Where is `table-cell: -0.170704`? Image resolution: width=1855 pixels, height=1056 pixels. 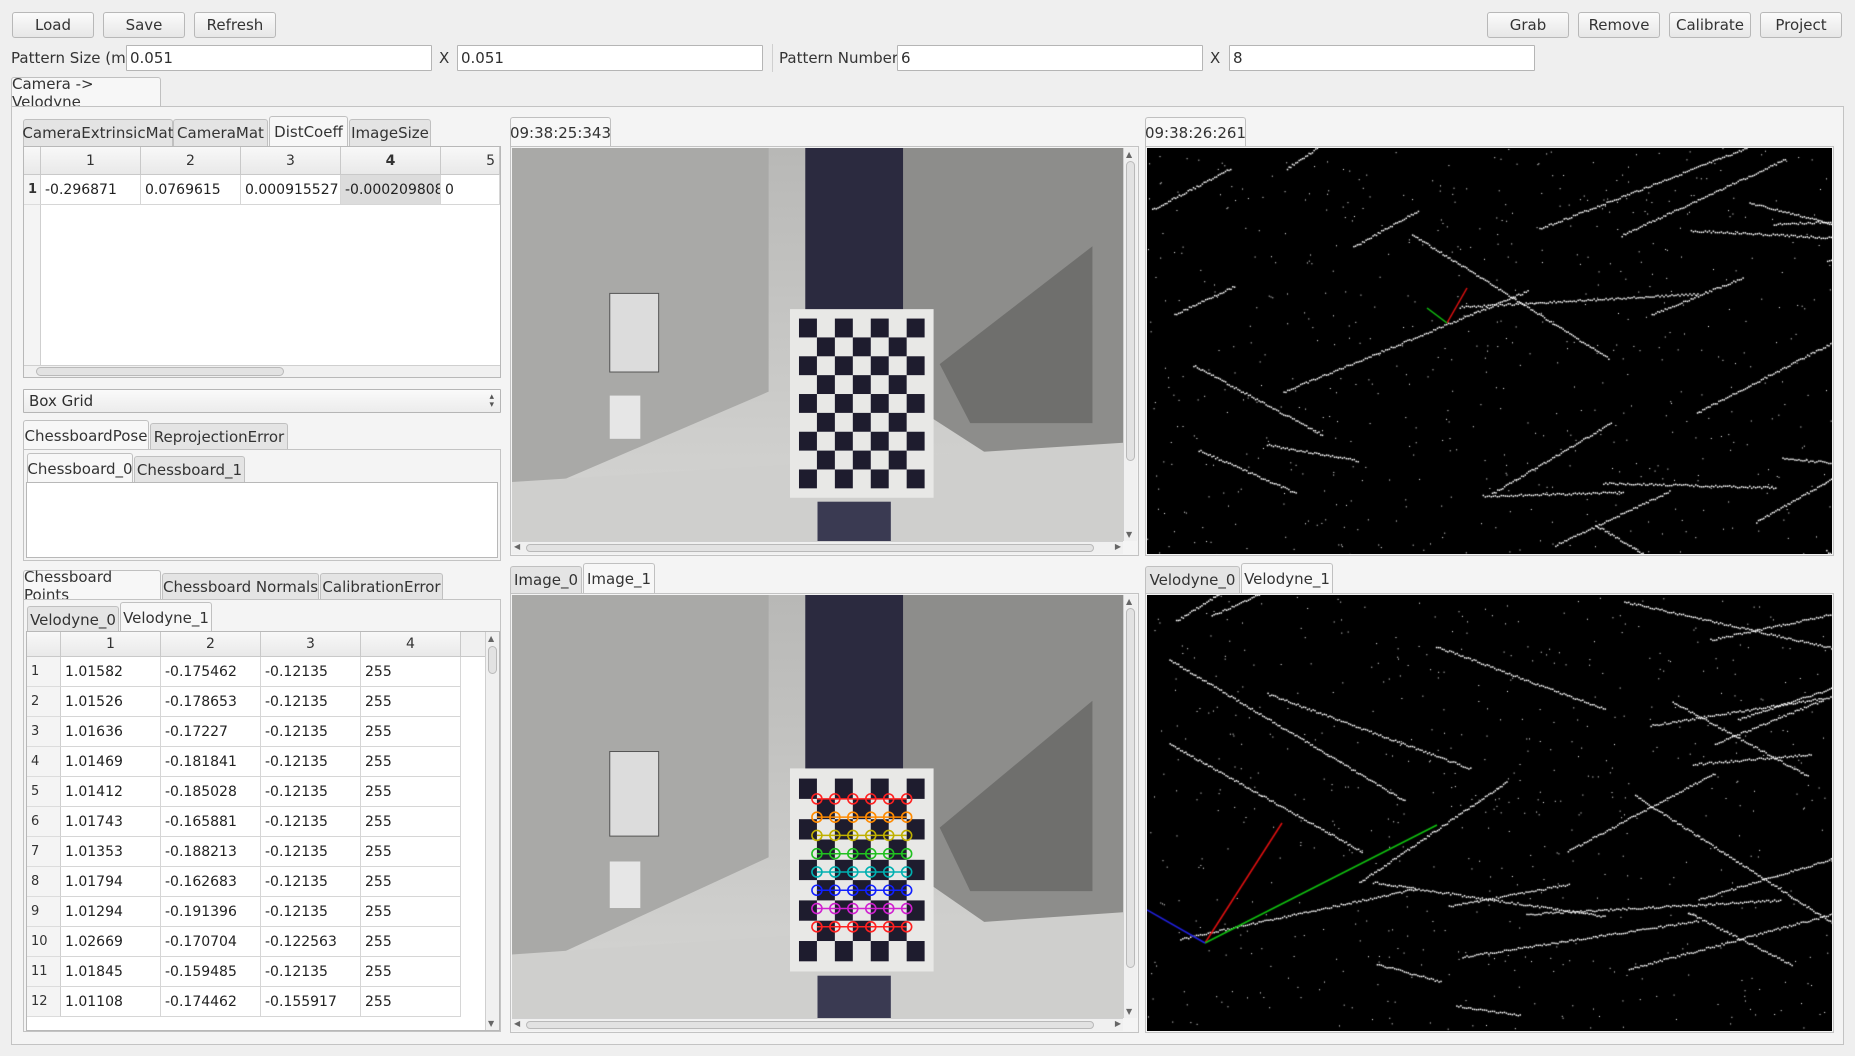
table-cell: -0.170704 is located at coordinates (211, 942).